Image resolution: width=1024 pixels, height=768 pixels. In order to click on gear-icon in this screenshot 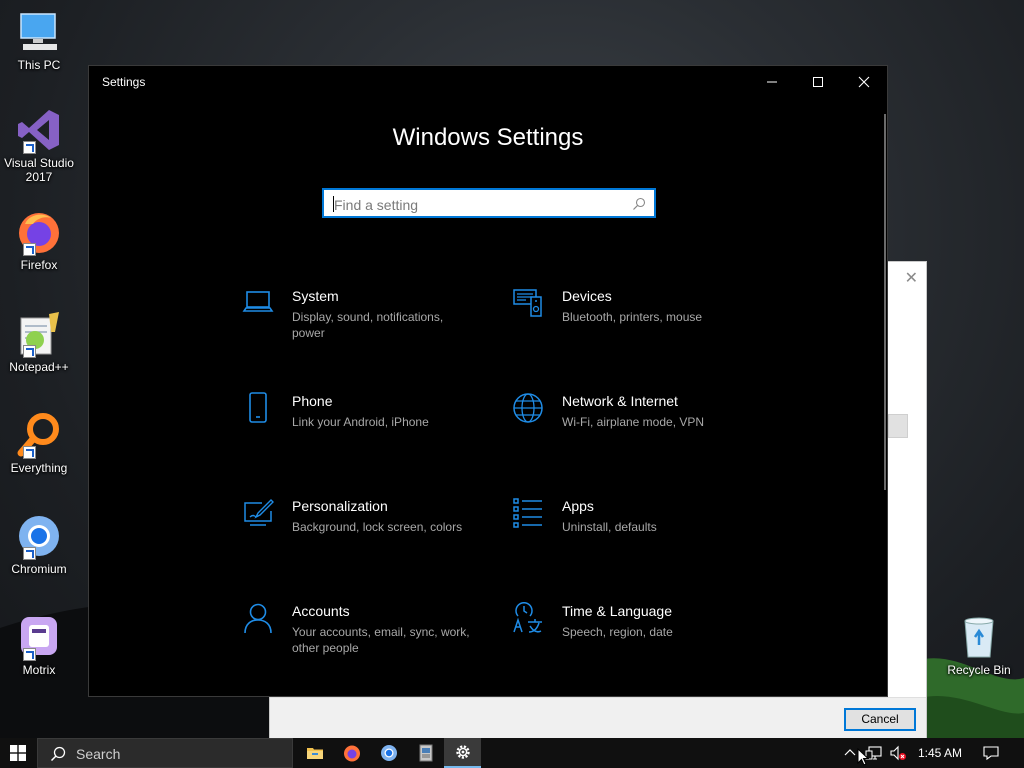, I will do `click(462, 752)`.